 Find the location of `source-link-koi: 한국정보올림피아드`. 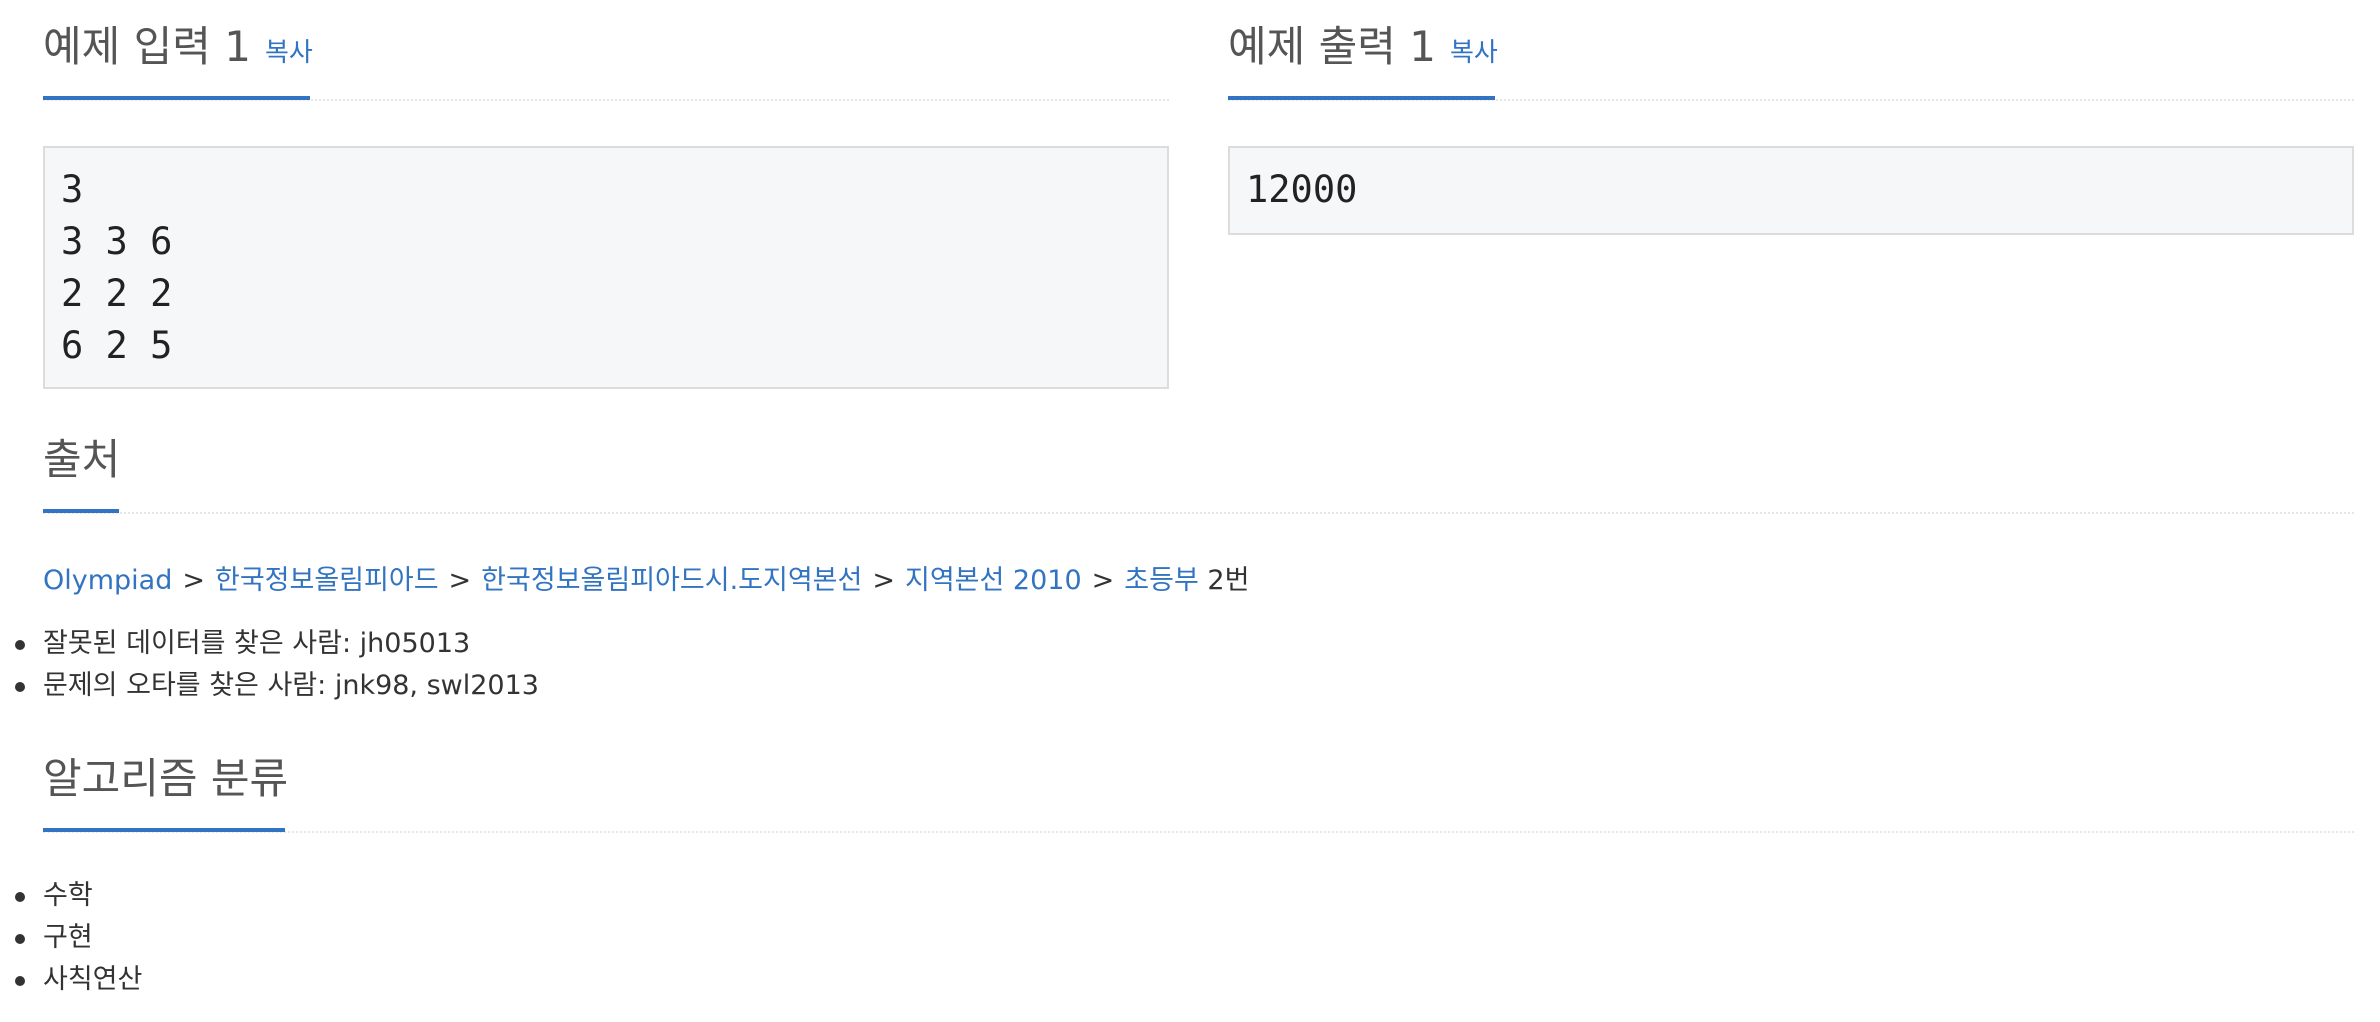

source-link-koi: 한국정보올림피아드 is located at coordinates (327, 580).